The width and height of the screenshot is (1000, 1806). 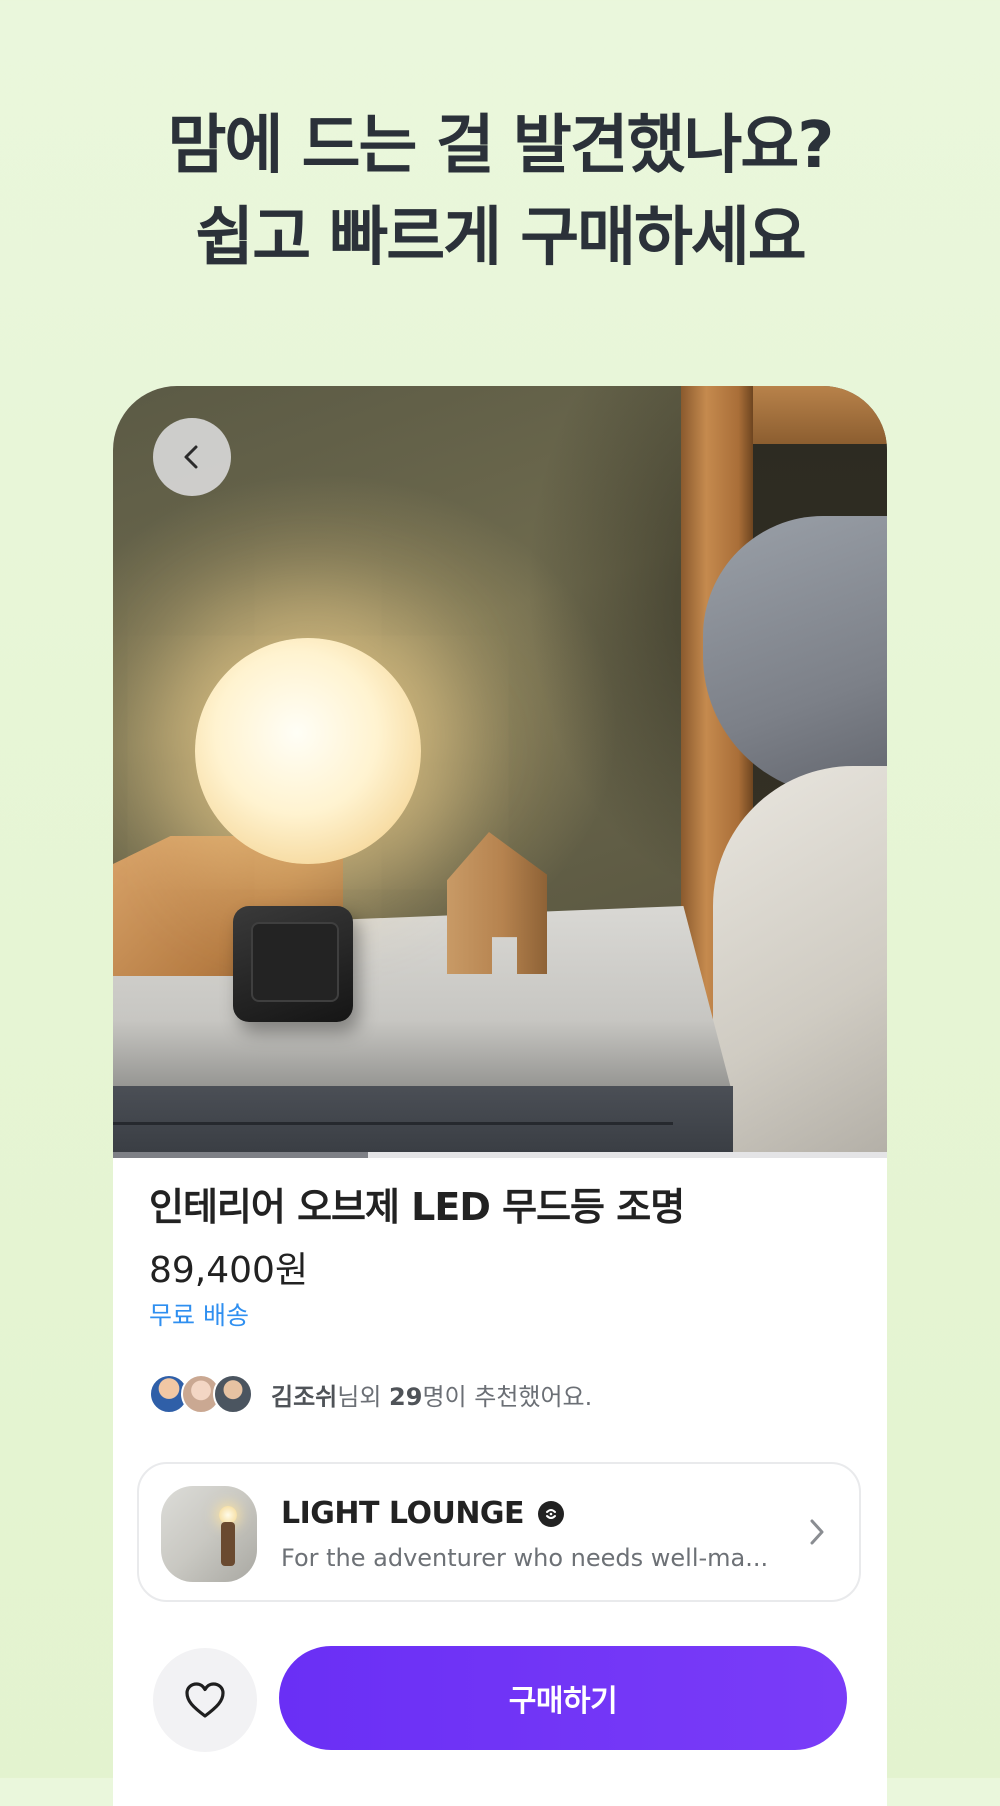 What do you see at coordinates (209, 1534) in the screenshot?
I see `shop-thumbnail` at bounding box center [209, 1534].